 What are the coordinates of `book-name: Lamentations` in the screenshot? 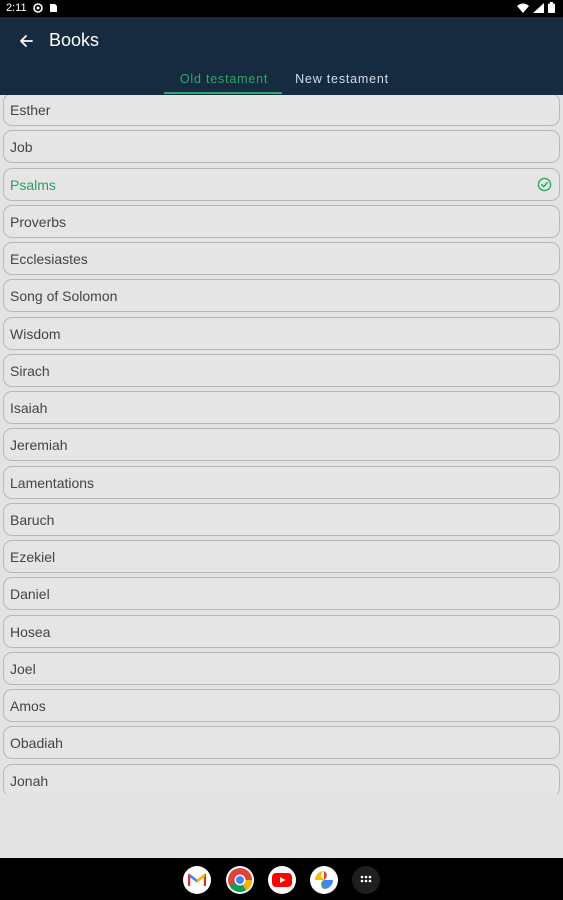 It's located at (52, 482).